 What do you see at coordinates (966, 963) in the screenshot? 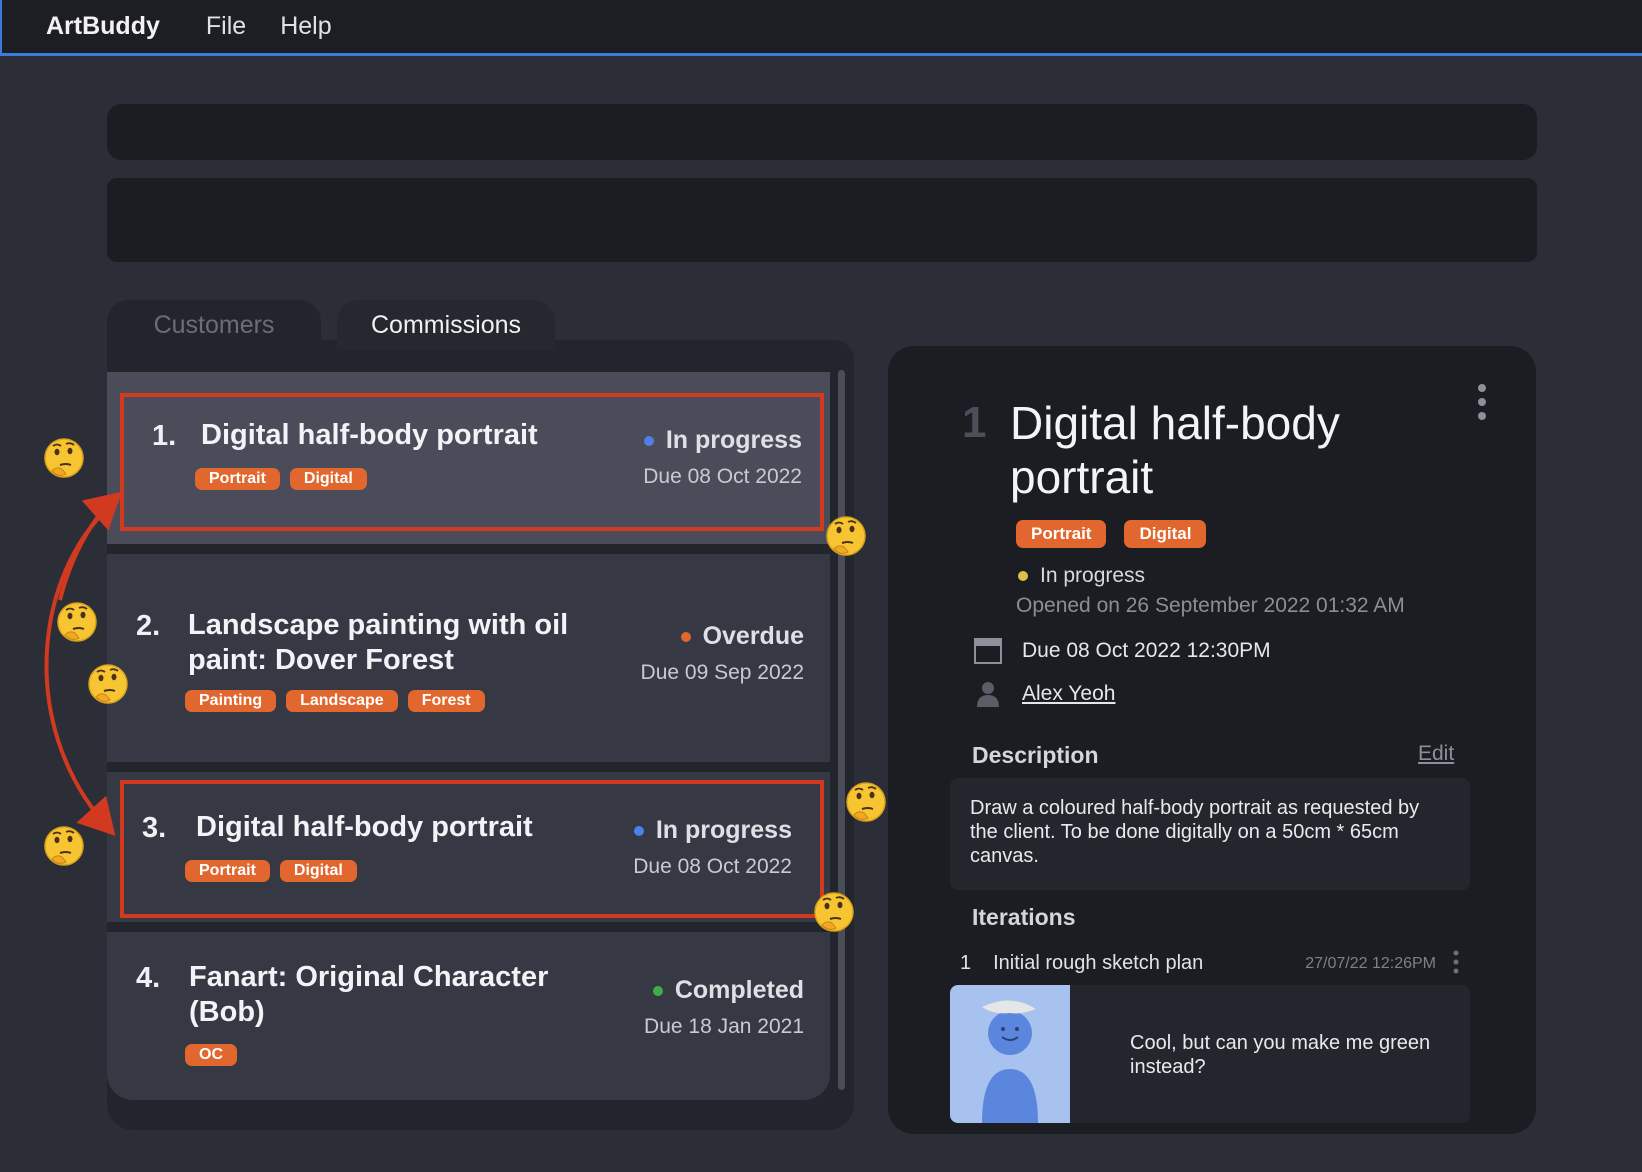
I see `iteration-number: 1` at bounding box center [966, 963].